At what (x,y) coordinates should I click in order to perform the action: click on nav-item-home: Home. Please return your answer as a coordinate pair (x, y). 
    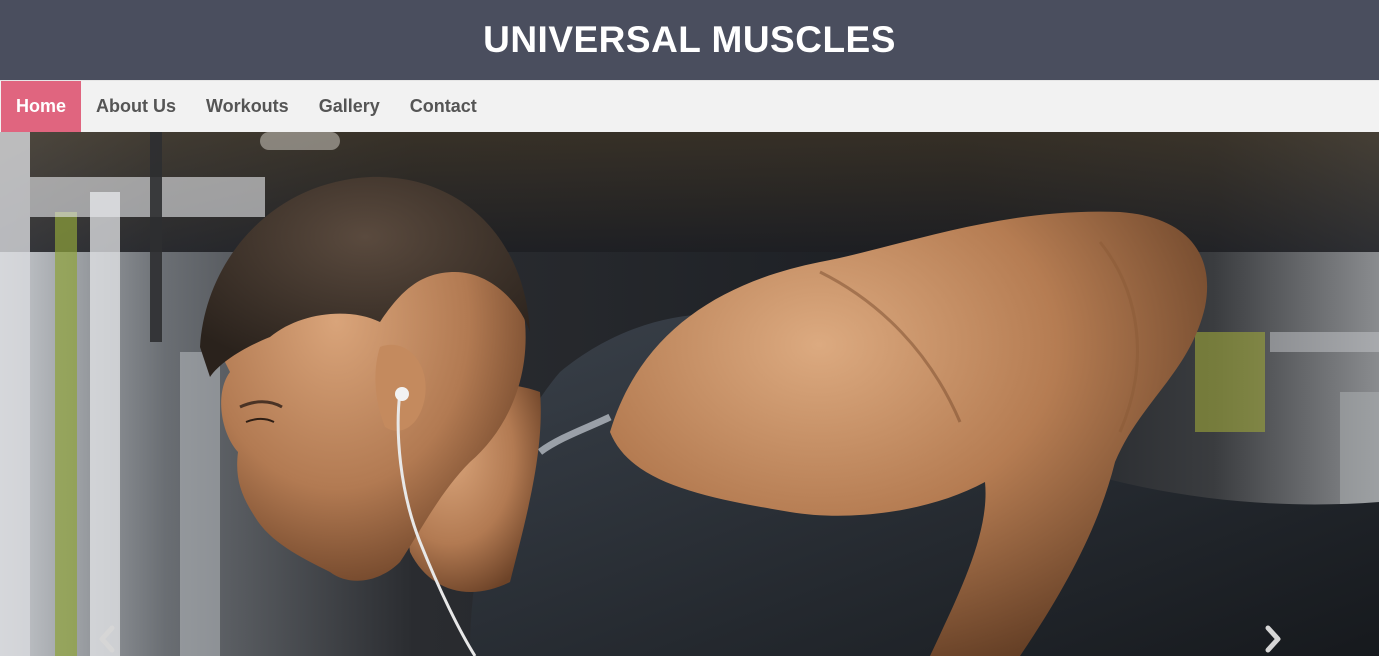
    Looking at the image, I should click on (41, 106).